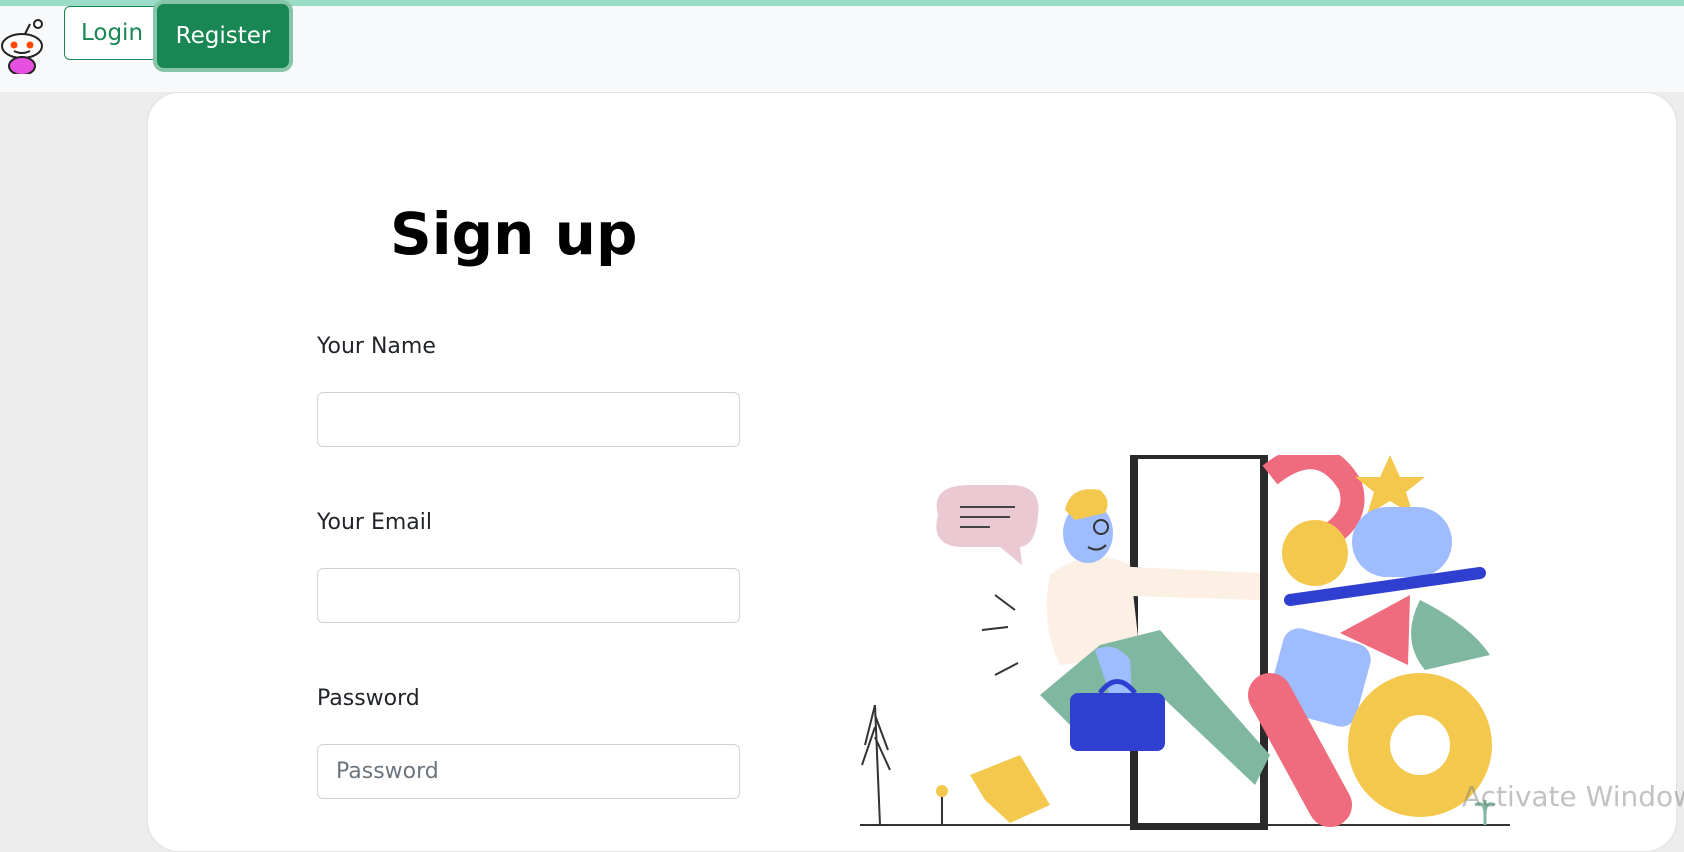 The height and width of the screenshot is (852, 1684). I want to click on register-button: Register, so click(223, 36).